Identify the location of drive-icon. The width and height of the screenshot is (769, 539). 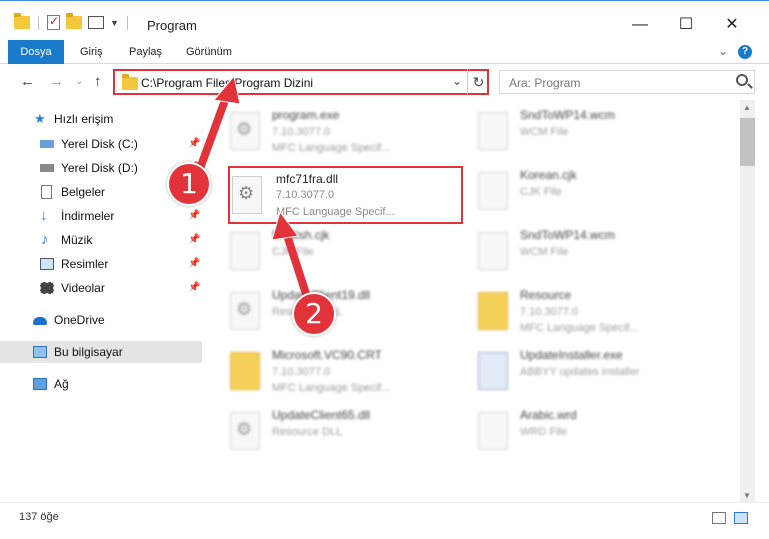
(47, 144).